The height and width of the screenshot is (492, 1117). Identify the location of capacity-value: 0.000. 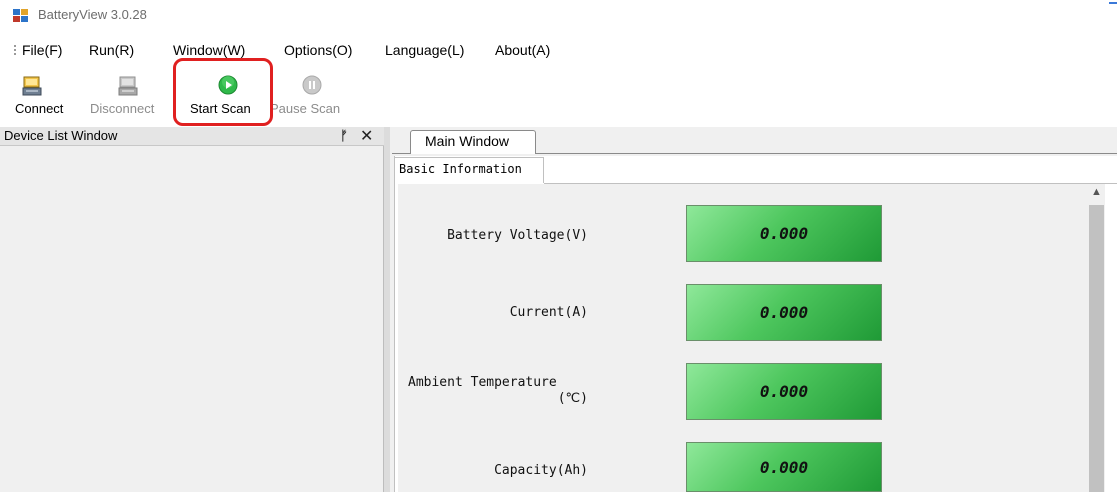
(784, 467).